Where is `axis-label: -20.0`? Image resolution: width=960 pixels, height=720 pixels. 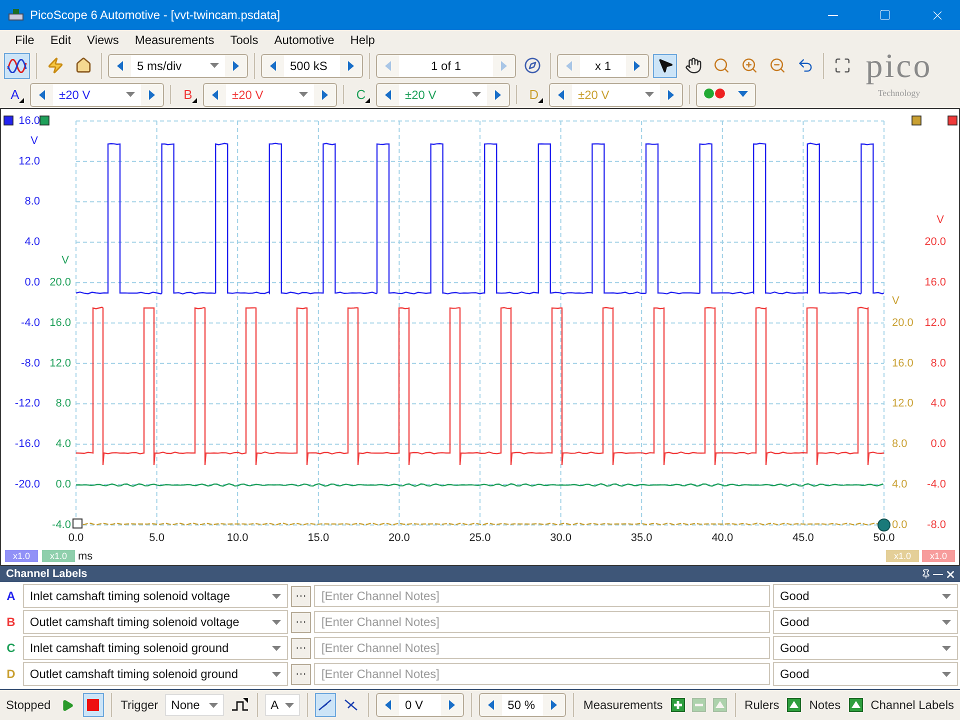
axis-label: -20.0 is located at coordinates (27, 484).